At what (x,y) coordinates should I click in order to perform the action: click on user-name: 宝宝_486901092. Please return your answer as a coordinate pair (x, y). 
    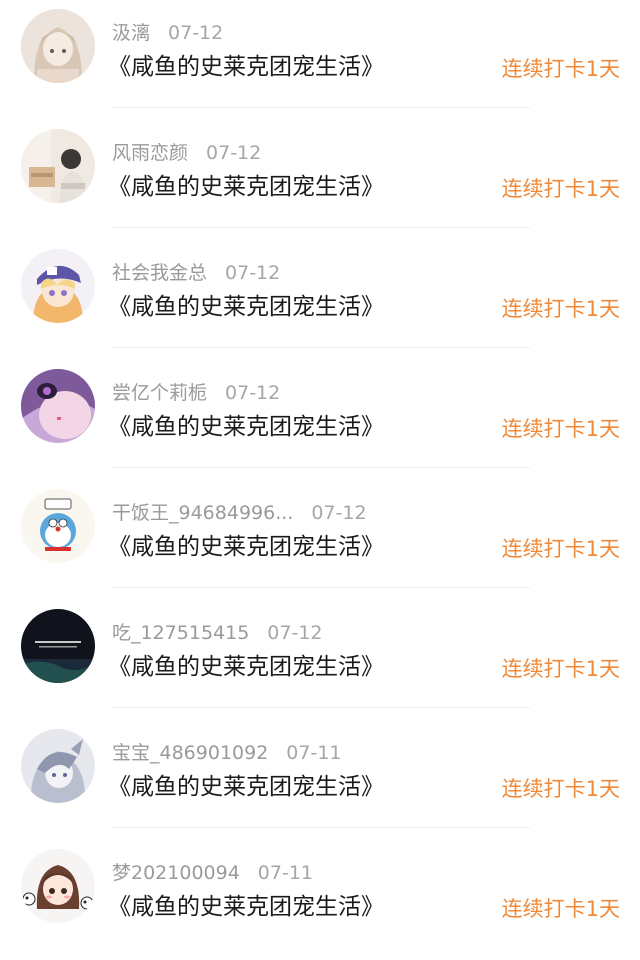
    Looking at the image, I should click on (190, 753).